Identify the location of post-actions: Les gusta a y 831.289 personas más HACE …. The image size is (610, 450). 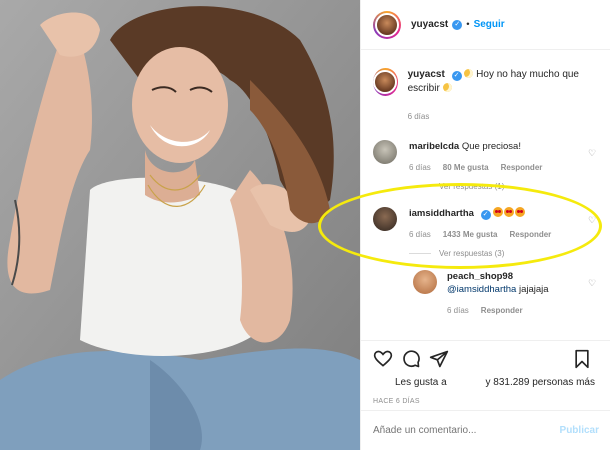
(485, 372).